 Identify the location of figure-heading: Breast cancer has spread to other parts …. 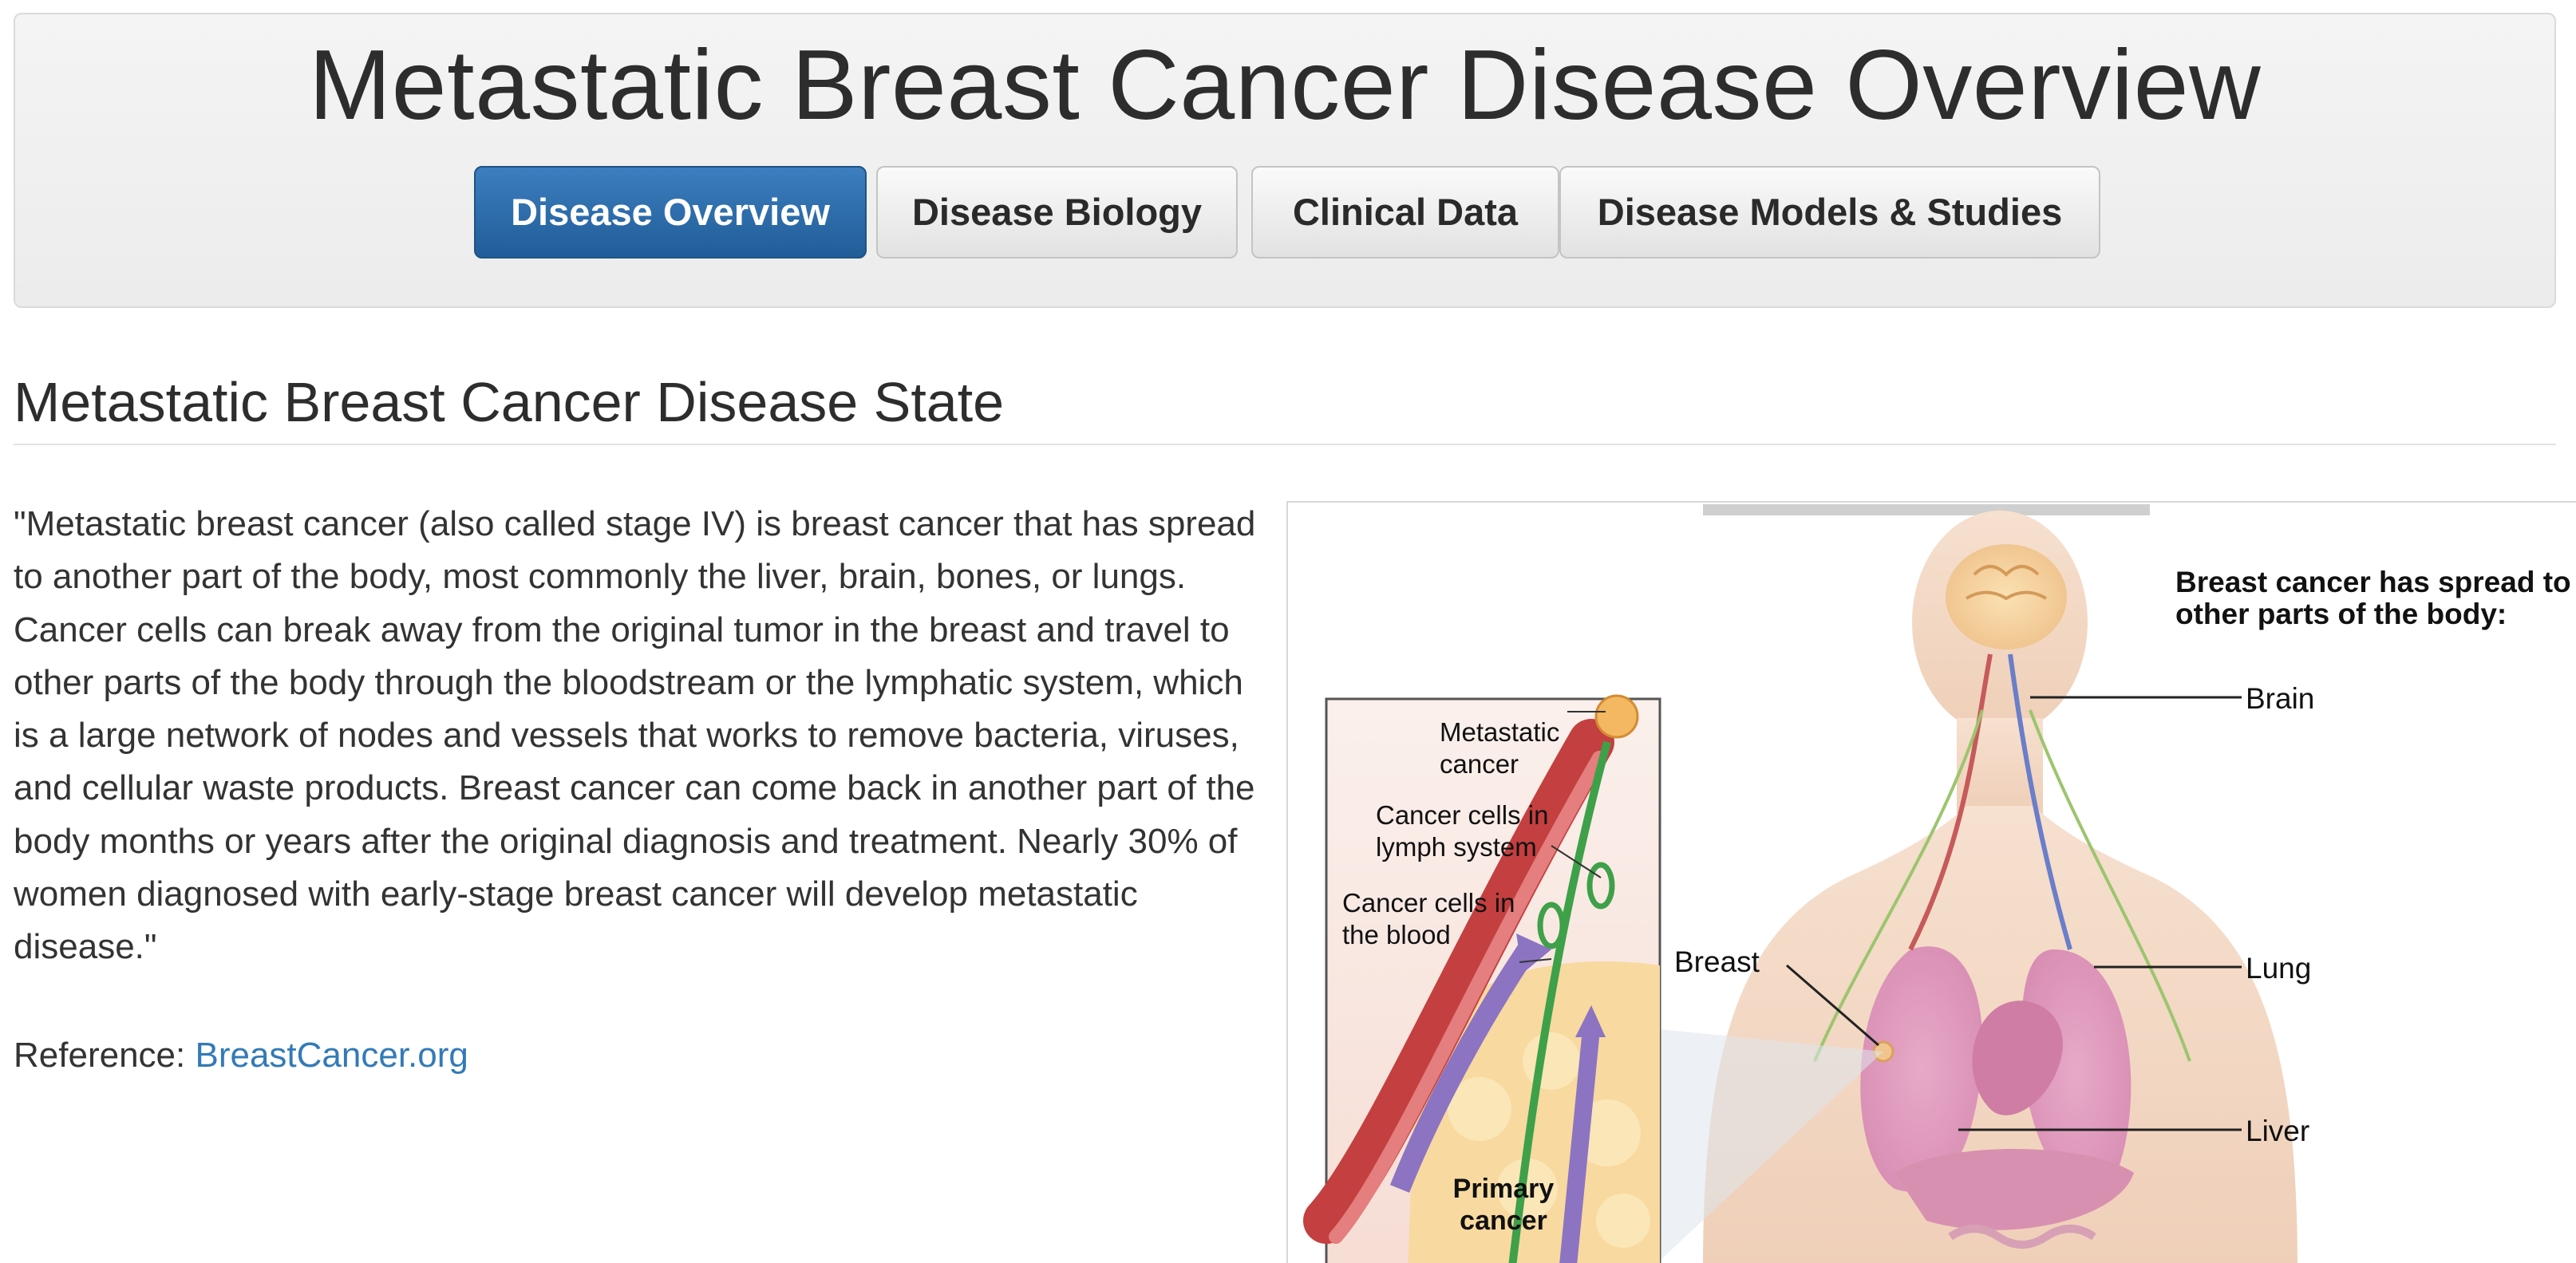
(2373, 598).